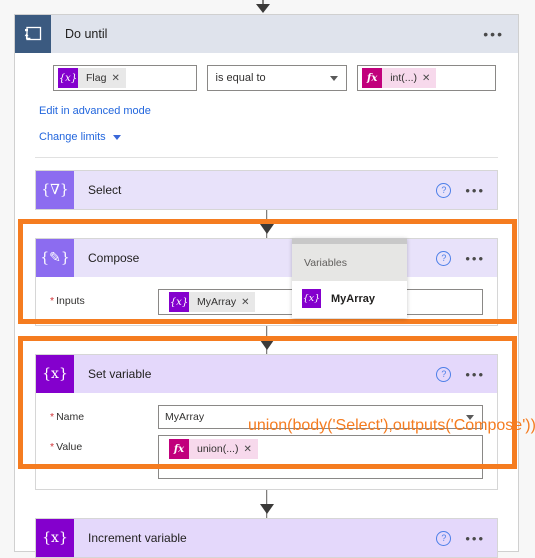  I want to click on incoming-connector-arrow, so click(267, 7).